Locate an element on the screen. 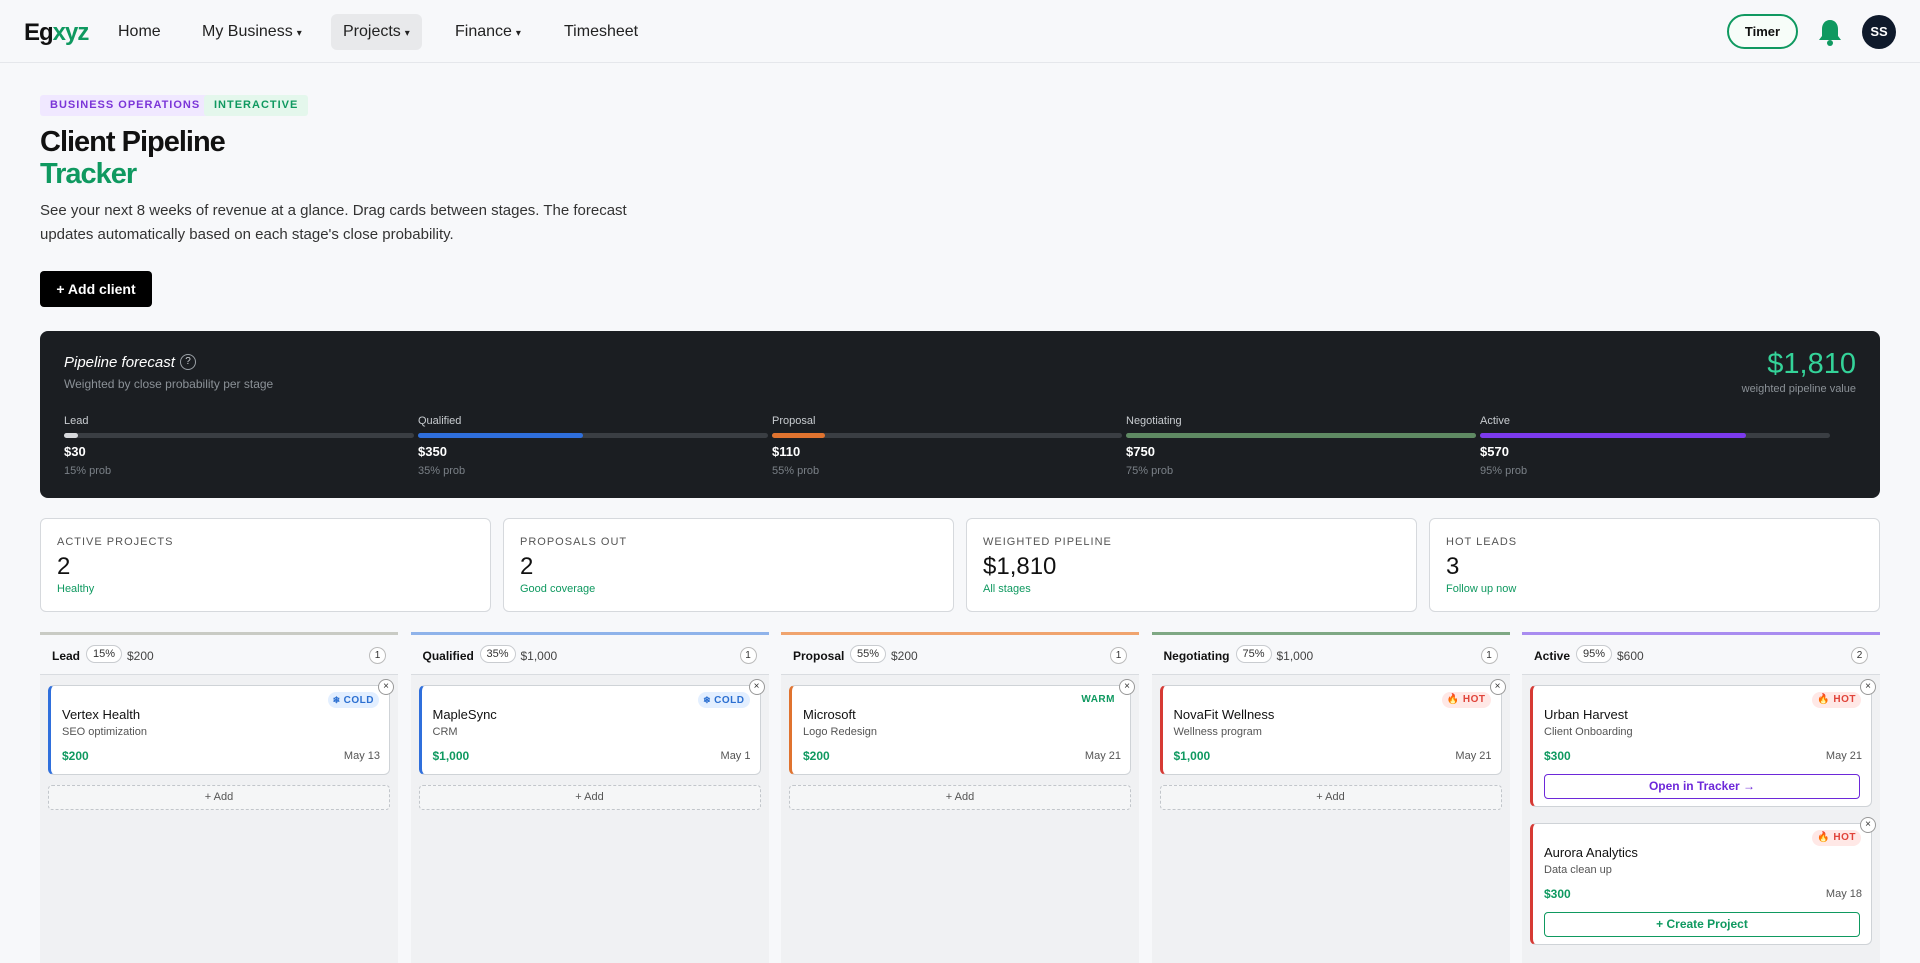 The width and height of the screenshot is (1920, 963). forecast-total: $1,810 is located at coordinates (1811, 364).